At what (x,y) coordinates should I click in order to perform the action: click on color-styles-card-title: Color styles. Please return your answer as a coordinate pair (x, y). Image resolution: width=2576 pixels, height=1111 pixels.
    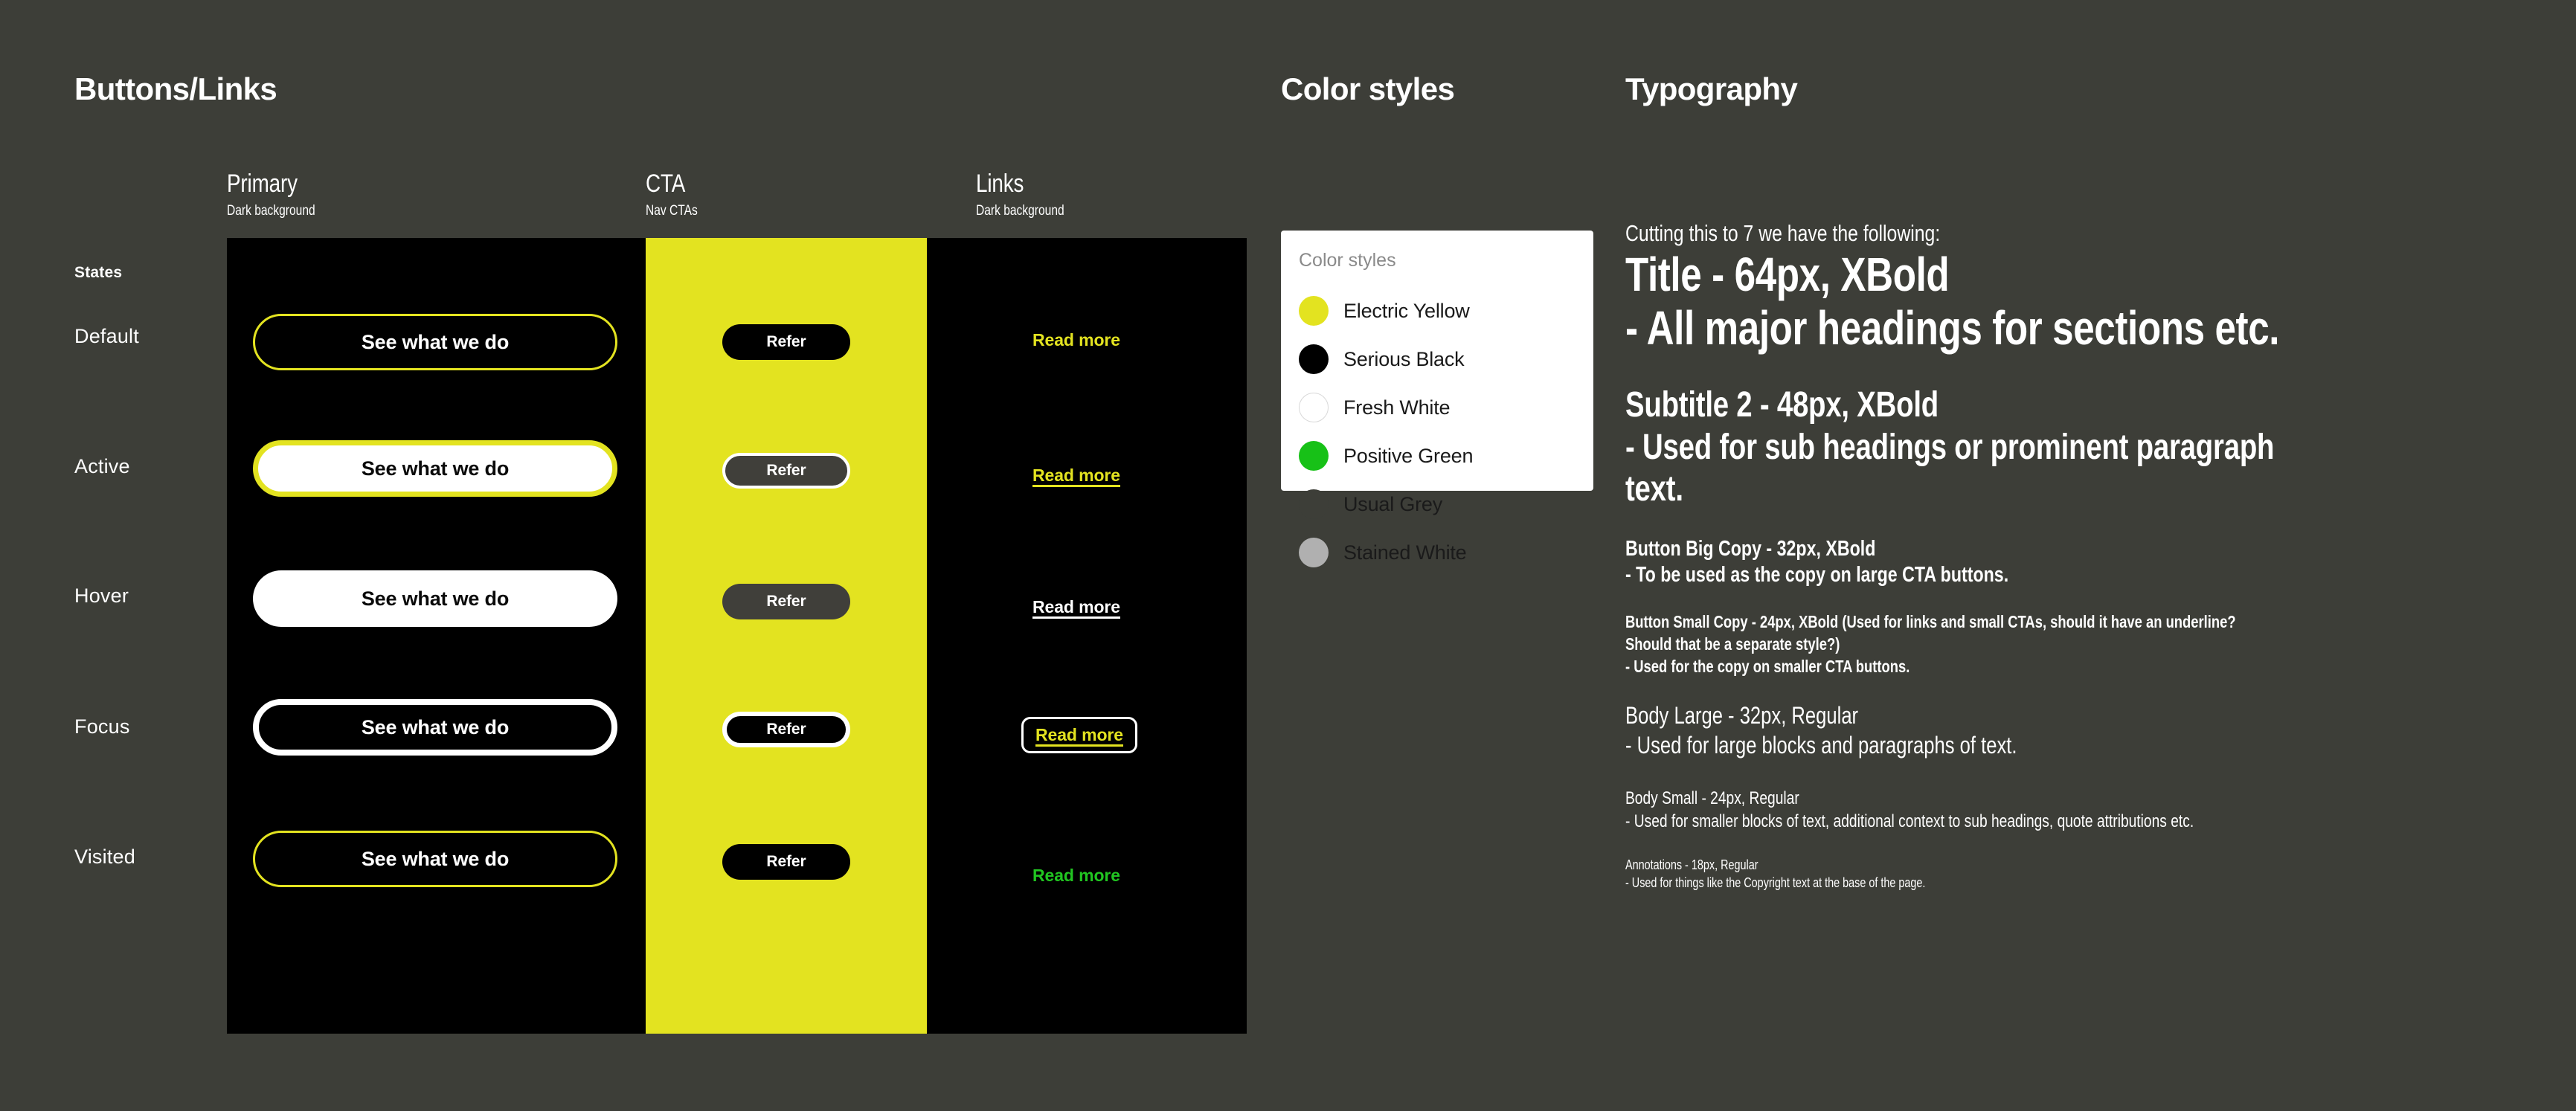
    Looking at the image, I should click on (1347, 261).